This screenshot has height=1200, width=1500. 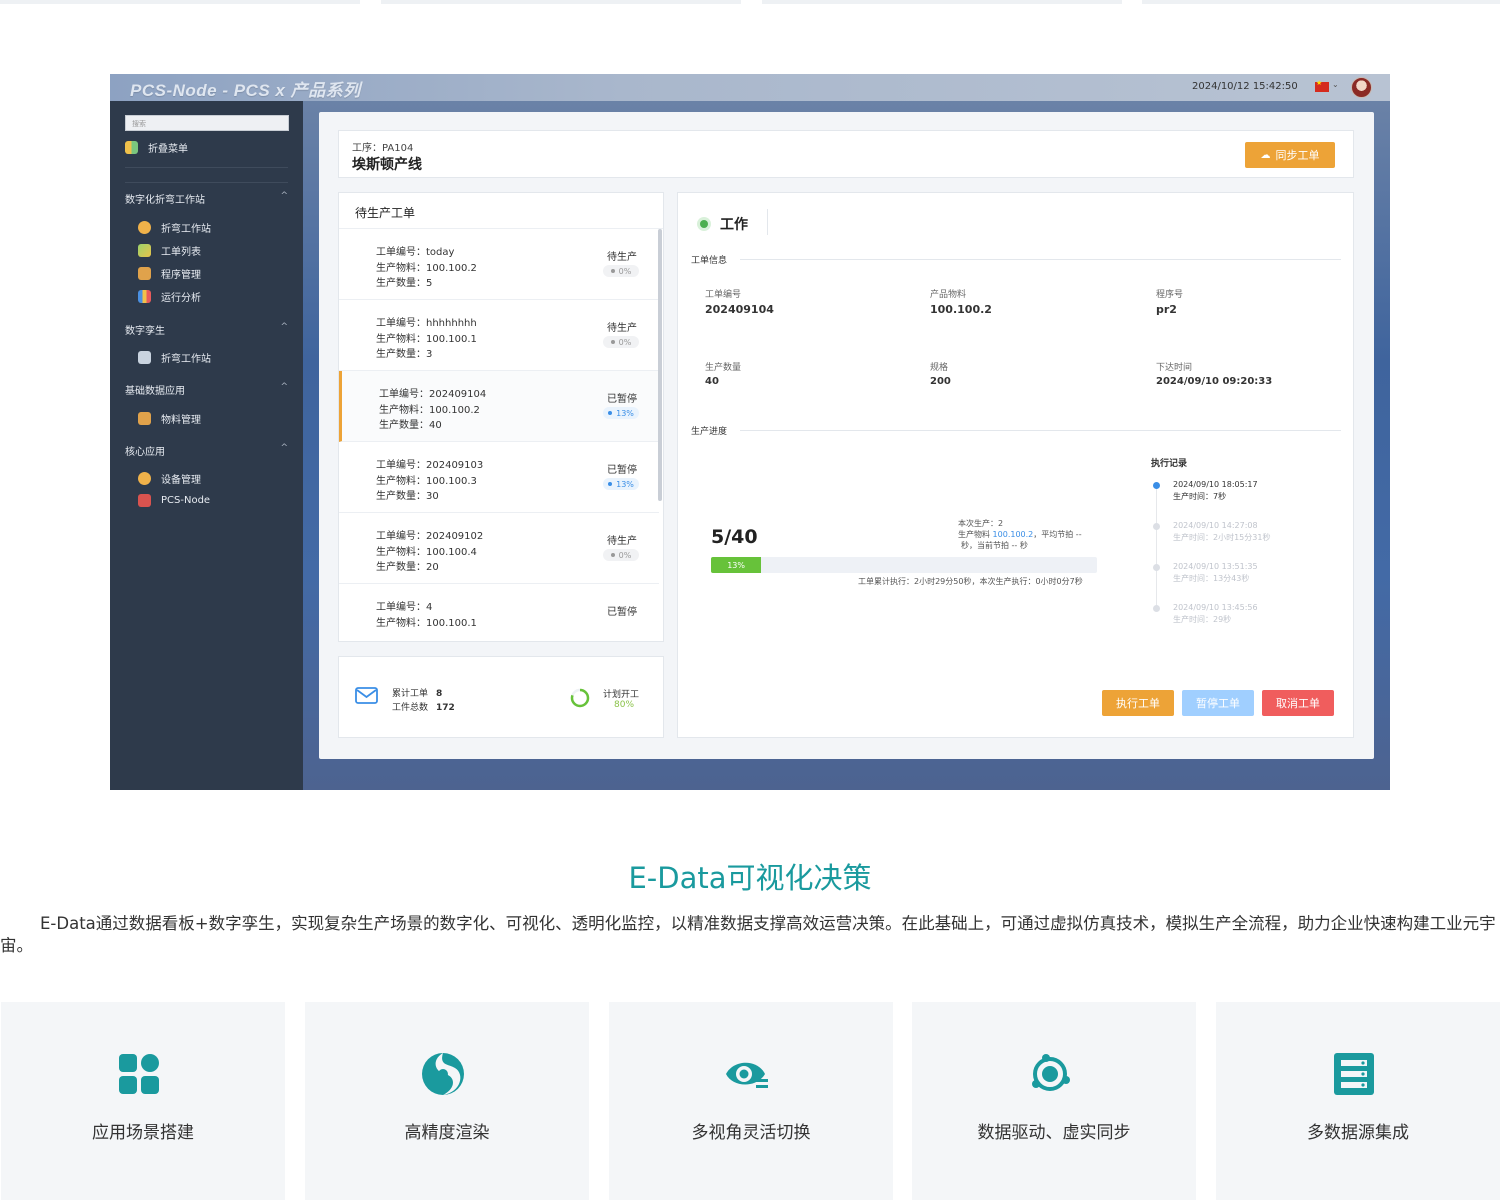 What do you see at coordinates (1215, 566) in the screenshot?
I see `exec-time: 2024/09/10 13:51:35` at bounding box center [1215, 566].